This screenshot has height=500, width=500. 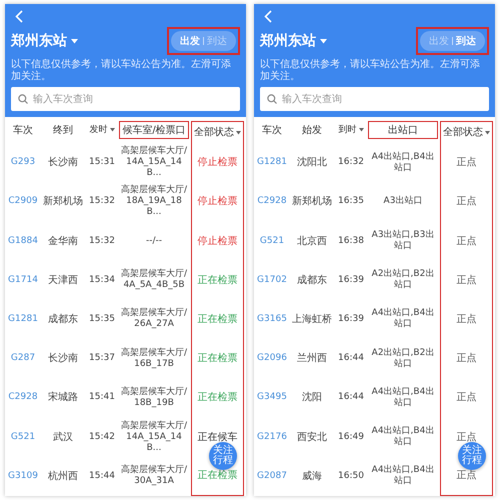 I want to click on table-cell-text: 15:41, so click(x=102, y=397).